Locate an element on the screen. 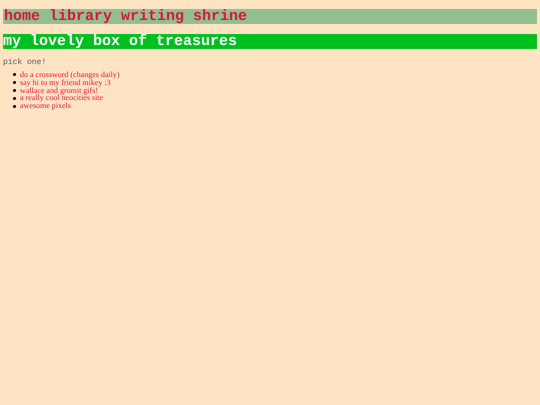 Image resolution: width=540 pixels, height=405 pixels. treasure-link: awesome pixels is located at coordinates (45, 106).